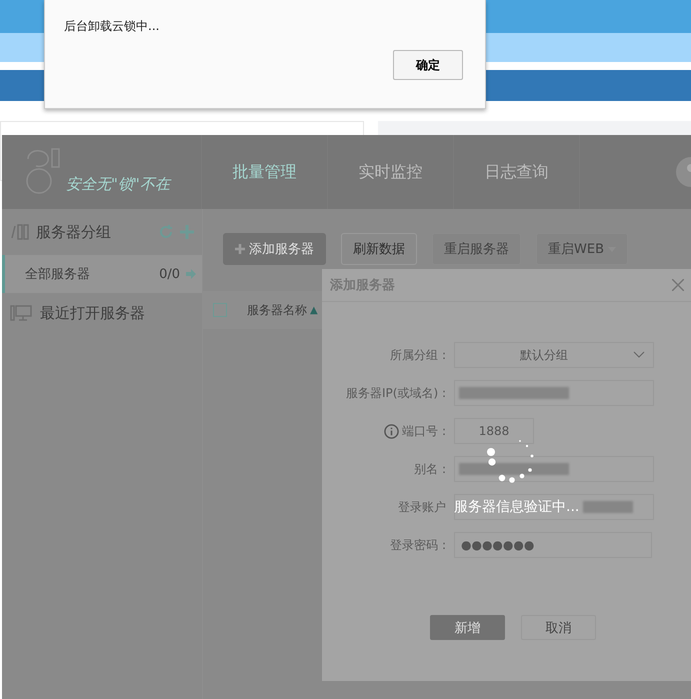 The image size is (691, 699). Describe the element at coordinates (678, 285) in the screenshot. I see `close-icon` at that location.